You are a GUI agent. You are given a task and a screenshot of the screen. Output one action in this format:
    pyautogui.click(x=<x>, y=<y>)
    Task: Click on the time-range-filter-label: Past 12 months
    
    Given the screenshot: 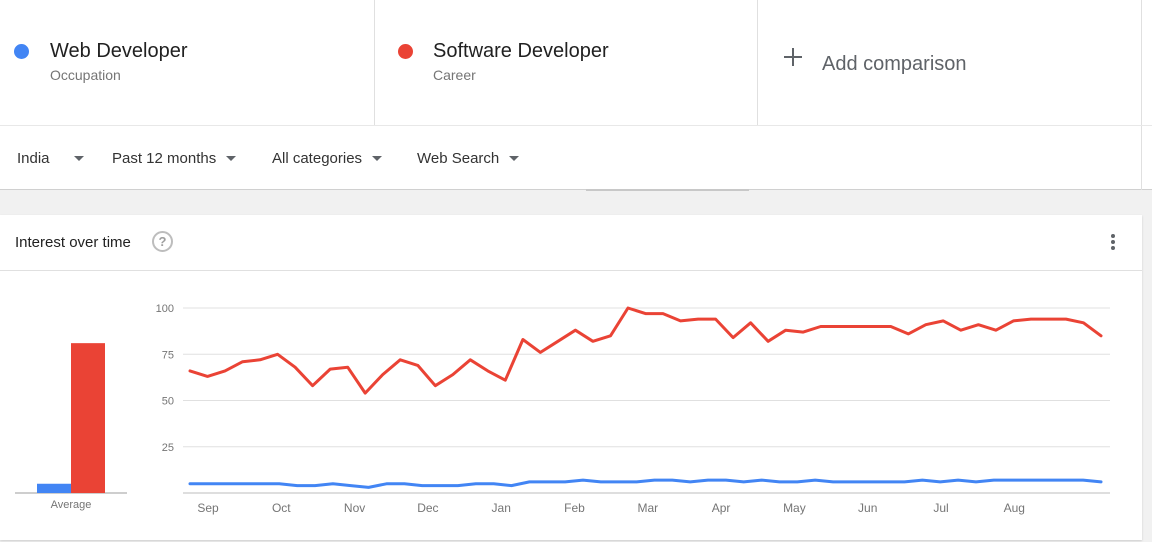 What is the action you would take?
    pyautogui.click(x=164, y=158)
    